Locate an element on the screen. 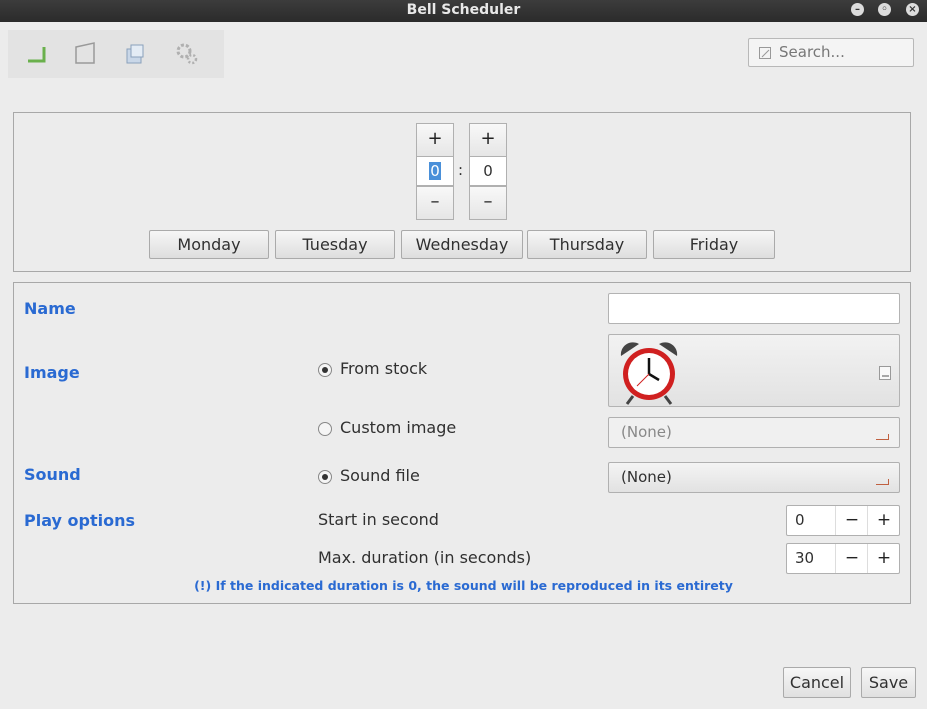  sound-label: Sound is located at coordinates (52, 474).